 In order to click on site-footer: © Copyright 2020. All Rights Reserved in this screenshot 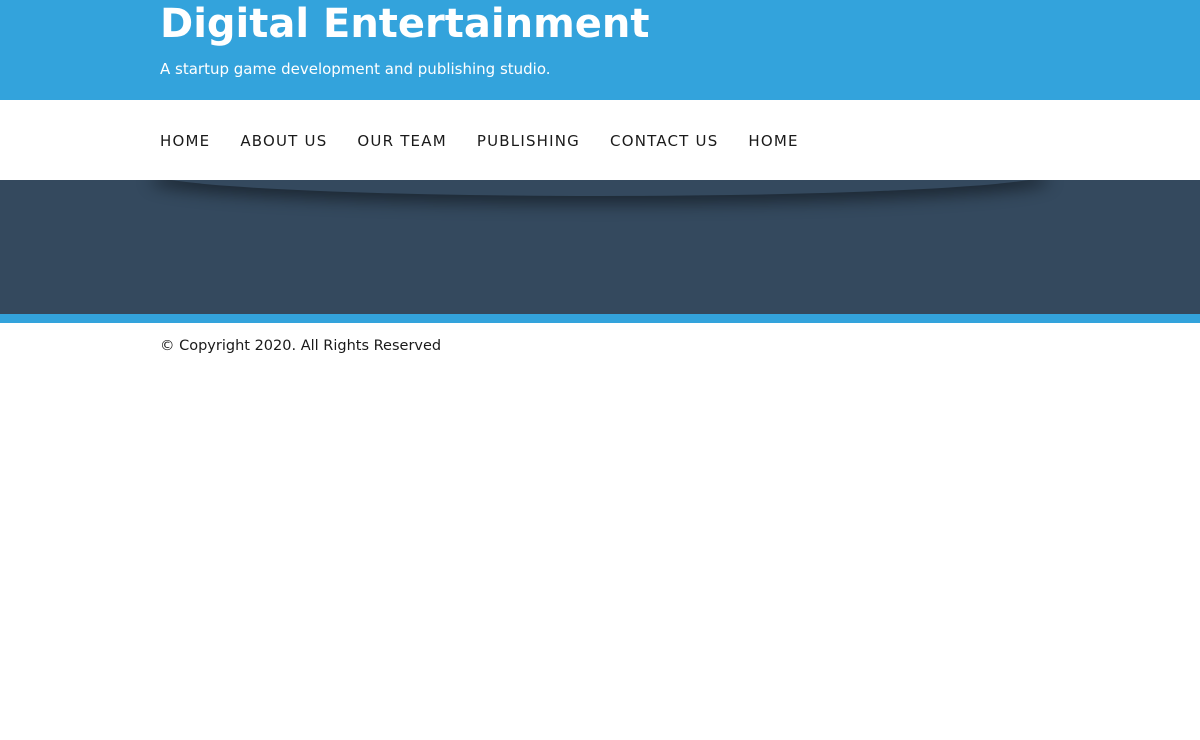, I will do `click(600, 353)`.